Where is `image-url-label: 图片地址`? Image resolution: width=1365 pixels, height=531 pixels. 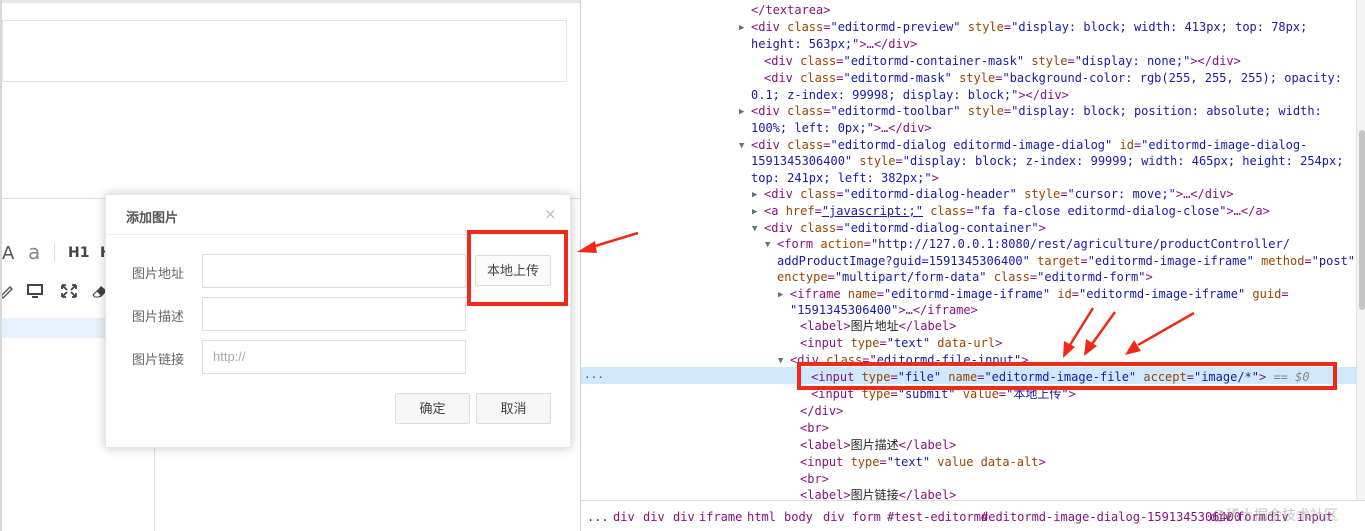 image-url-label: 图片地址 is located at coordinates (158, 273).